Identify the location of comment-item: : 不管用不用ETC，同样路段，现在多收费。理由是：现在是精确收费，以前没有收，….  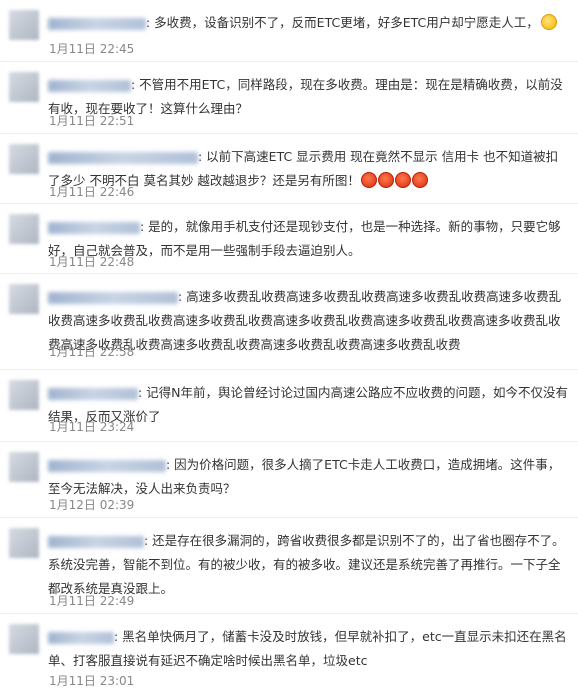
(289, 98).